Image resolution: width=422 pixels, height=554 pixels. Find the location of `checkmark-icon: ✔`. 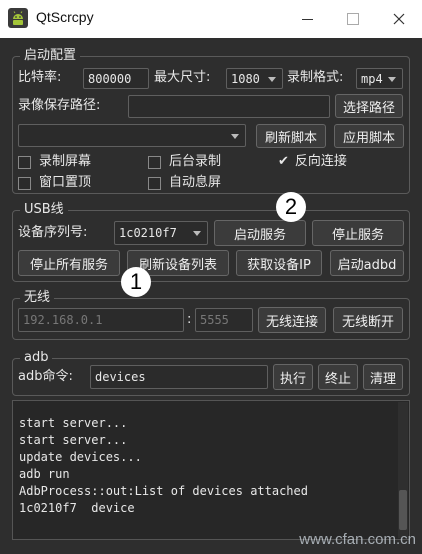

checkmark-icon: ✔ is located at coordinates (283, 161).